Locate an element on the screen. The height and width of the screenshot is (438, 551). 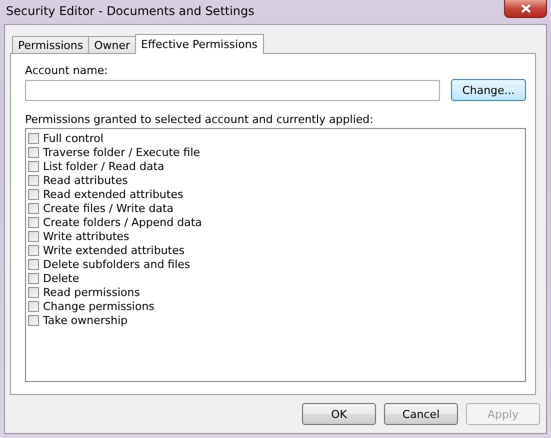
permission-label: Delete is located at coordinates (61, 278).